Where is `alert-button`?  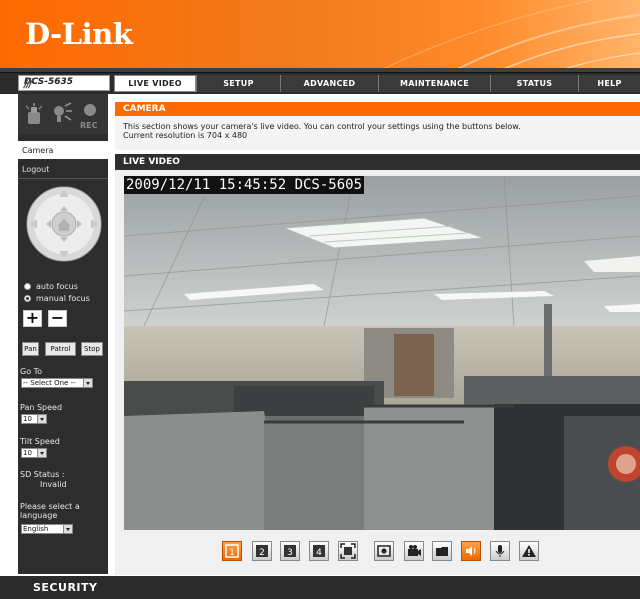 alert-button is located at coordinates (529, 551).